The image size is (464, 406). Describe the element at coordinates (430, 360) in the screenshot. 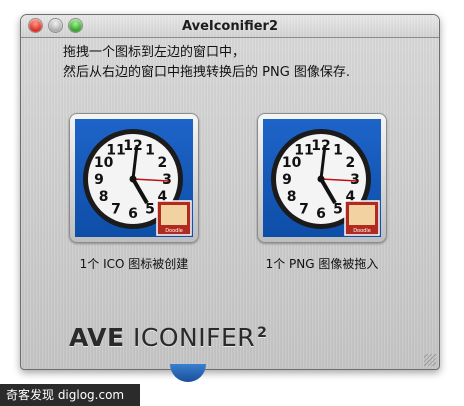

I see `resize-grip` at that location.